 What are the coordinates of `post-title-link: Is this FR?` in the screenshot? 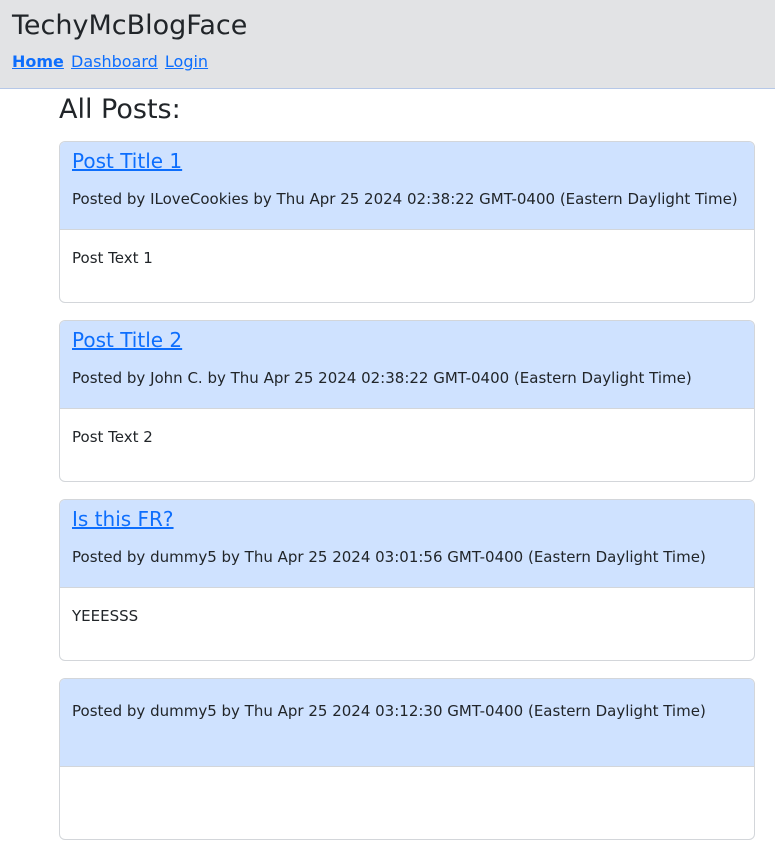 It's located at (123, 519).